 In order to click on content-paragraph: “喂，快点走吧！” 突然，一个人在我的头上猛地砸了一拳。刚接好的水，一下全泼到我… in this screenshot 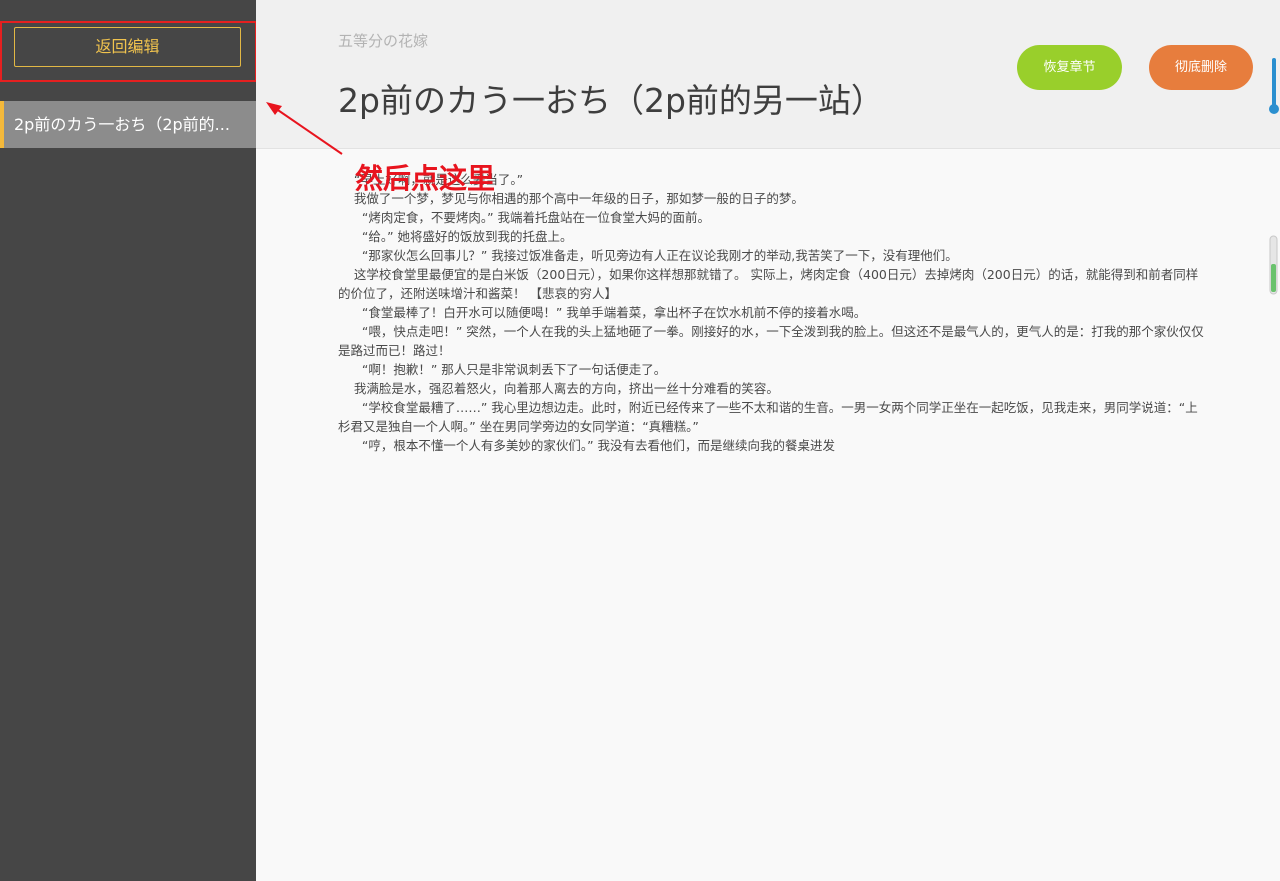, I will do `click(771, 341)`.